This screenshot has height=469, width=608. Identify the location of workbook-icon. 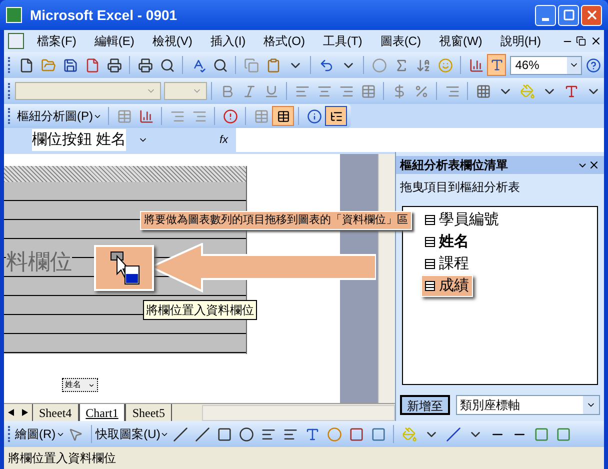
(16, 41).